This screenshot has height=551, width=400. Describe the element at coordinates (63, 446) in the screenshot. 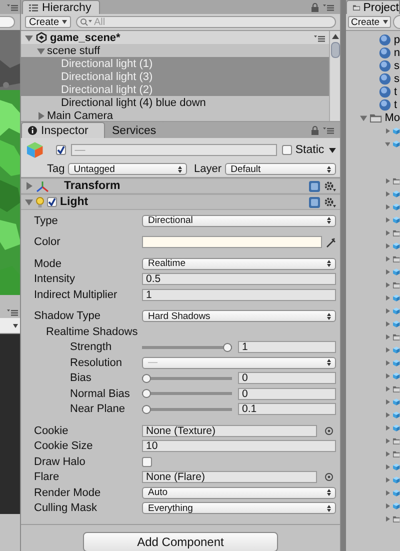

I see `property-label: Cookie Size` at that location.